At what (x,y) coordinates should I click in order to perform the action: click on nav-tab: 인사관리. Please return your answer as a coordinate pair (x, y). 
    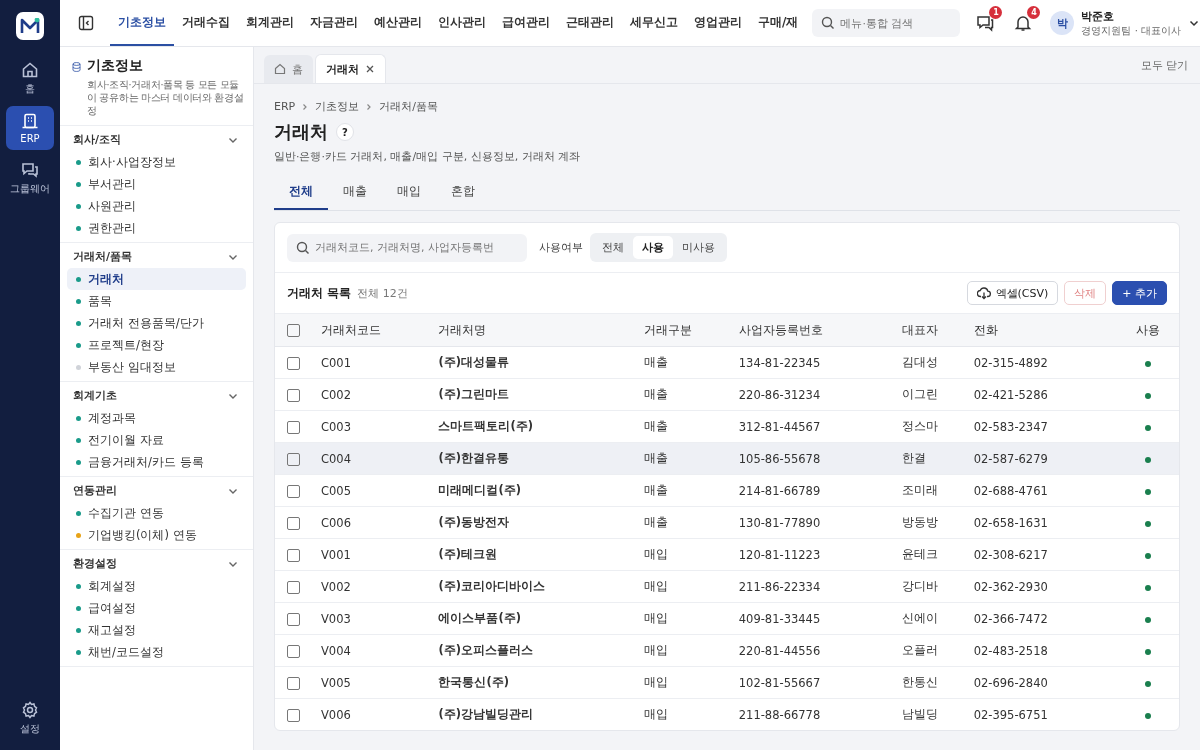
    Looking at the image, I should click on (462, 23).